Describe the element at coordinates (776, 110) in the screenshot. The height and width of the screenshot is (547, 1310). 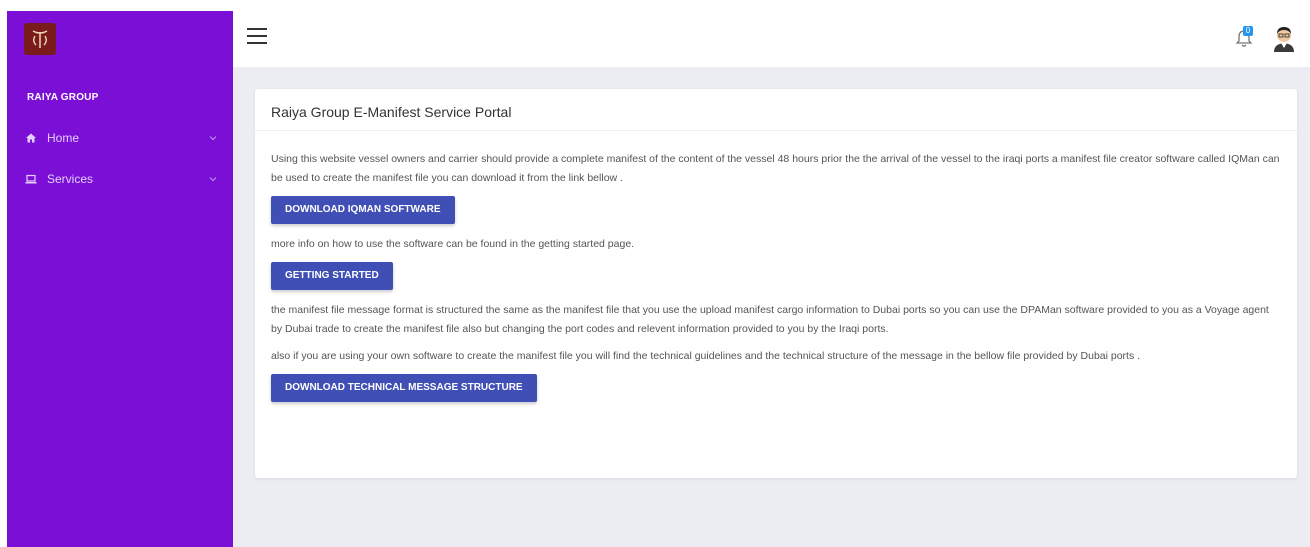
I see `card-title: Raiya Group E-Manifest Service Portal` at that location.